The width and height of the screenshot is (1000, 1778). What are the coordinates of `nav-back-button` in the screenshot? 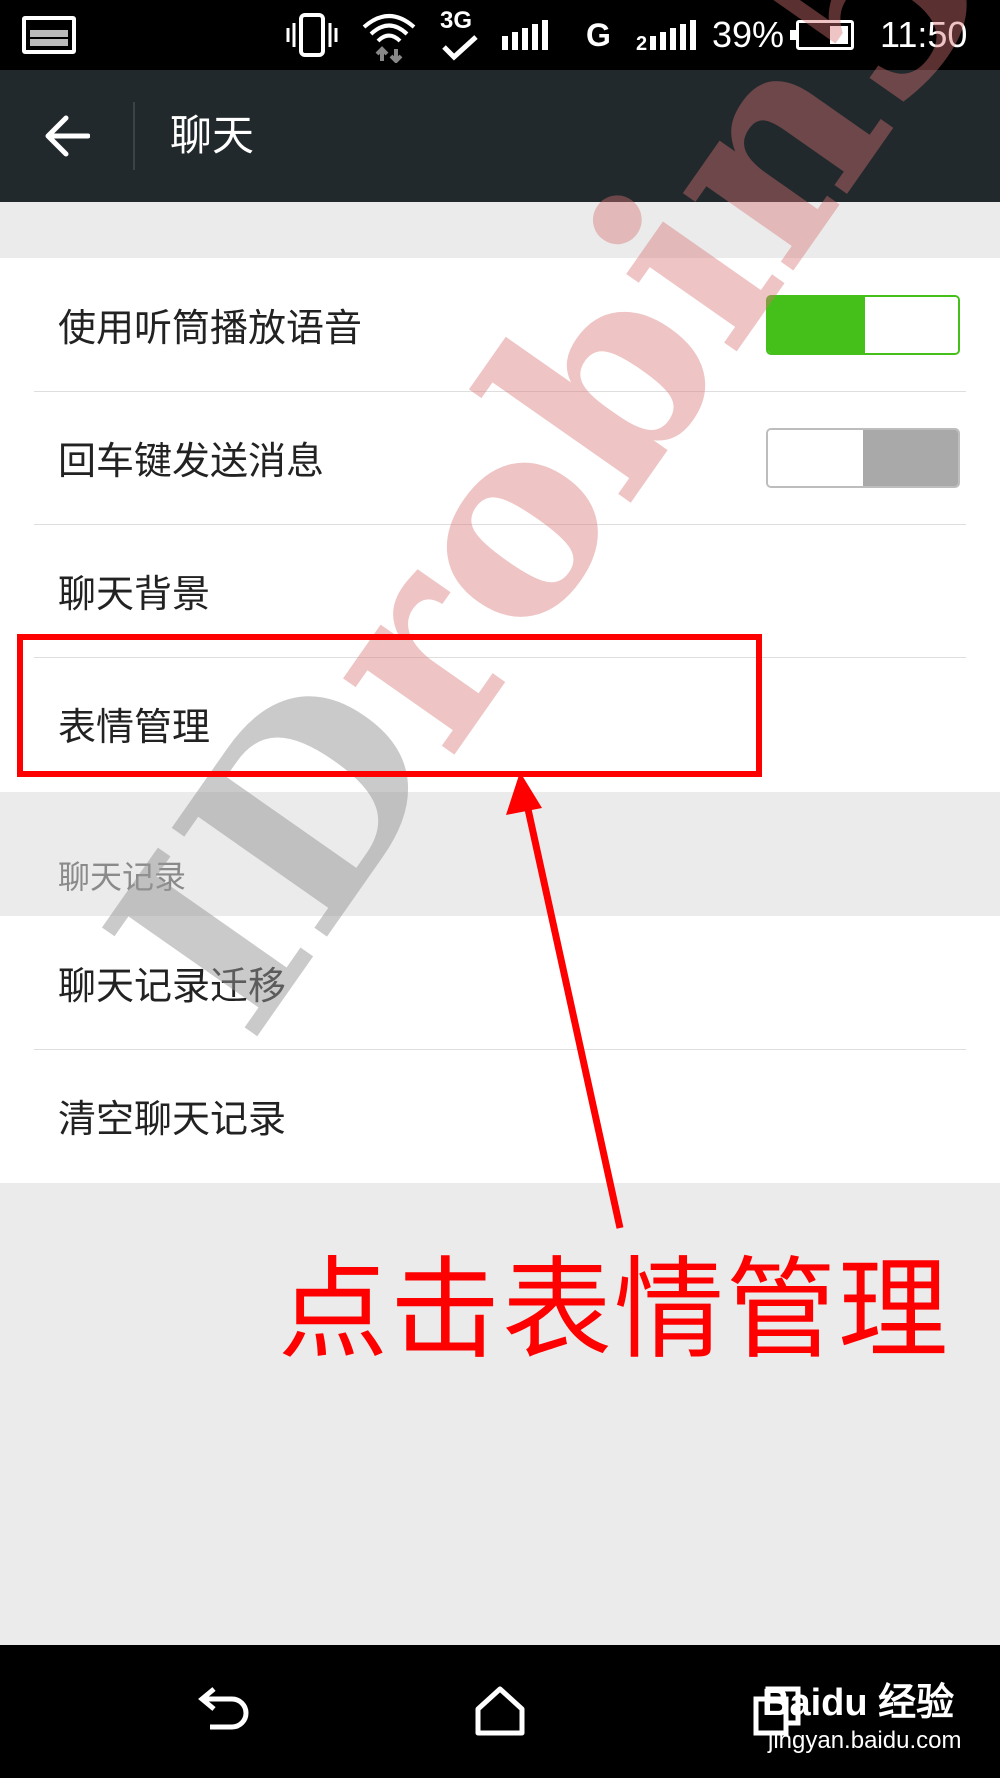 It's located at (224, 1711).